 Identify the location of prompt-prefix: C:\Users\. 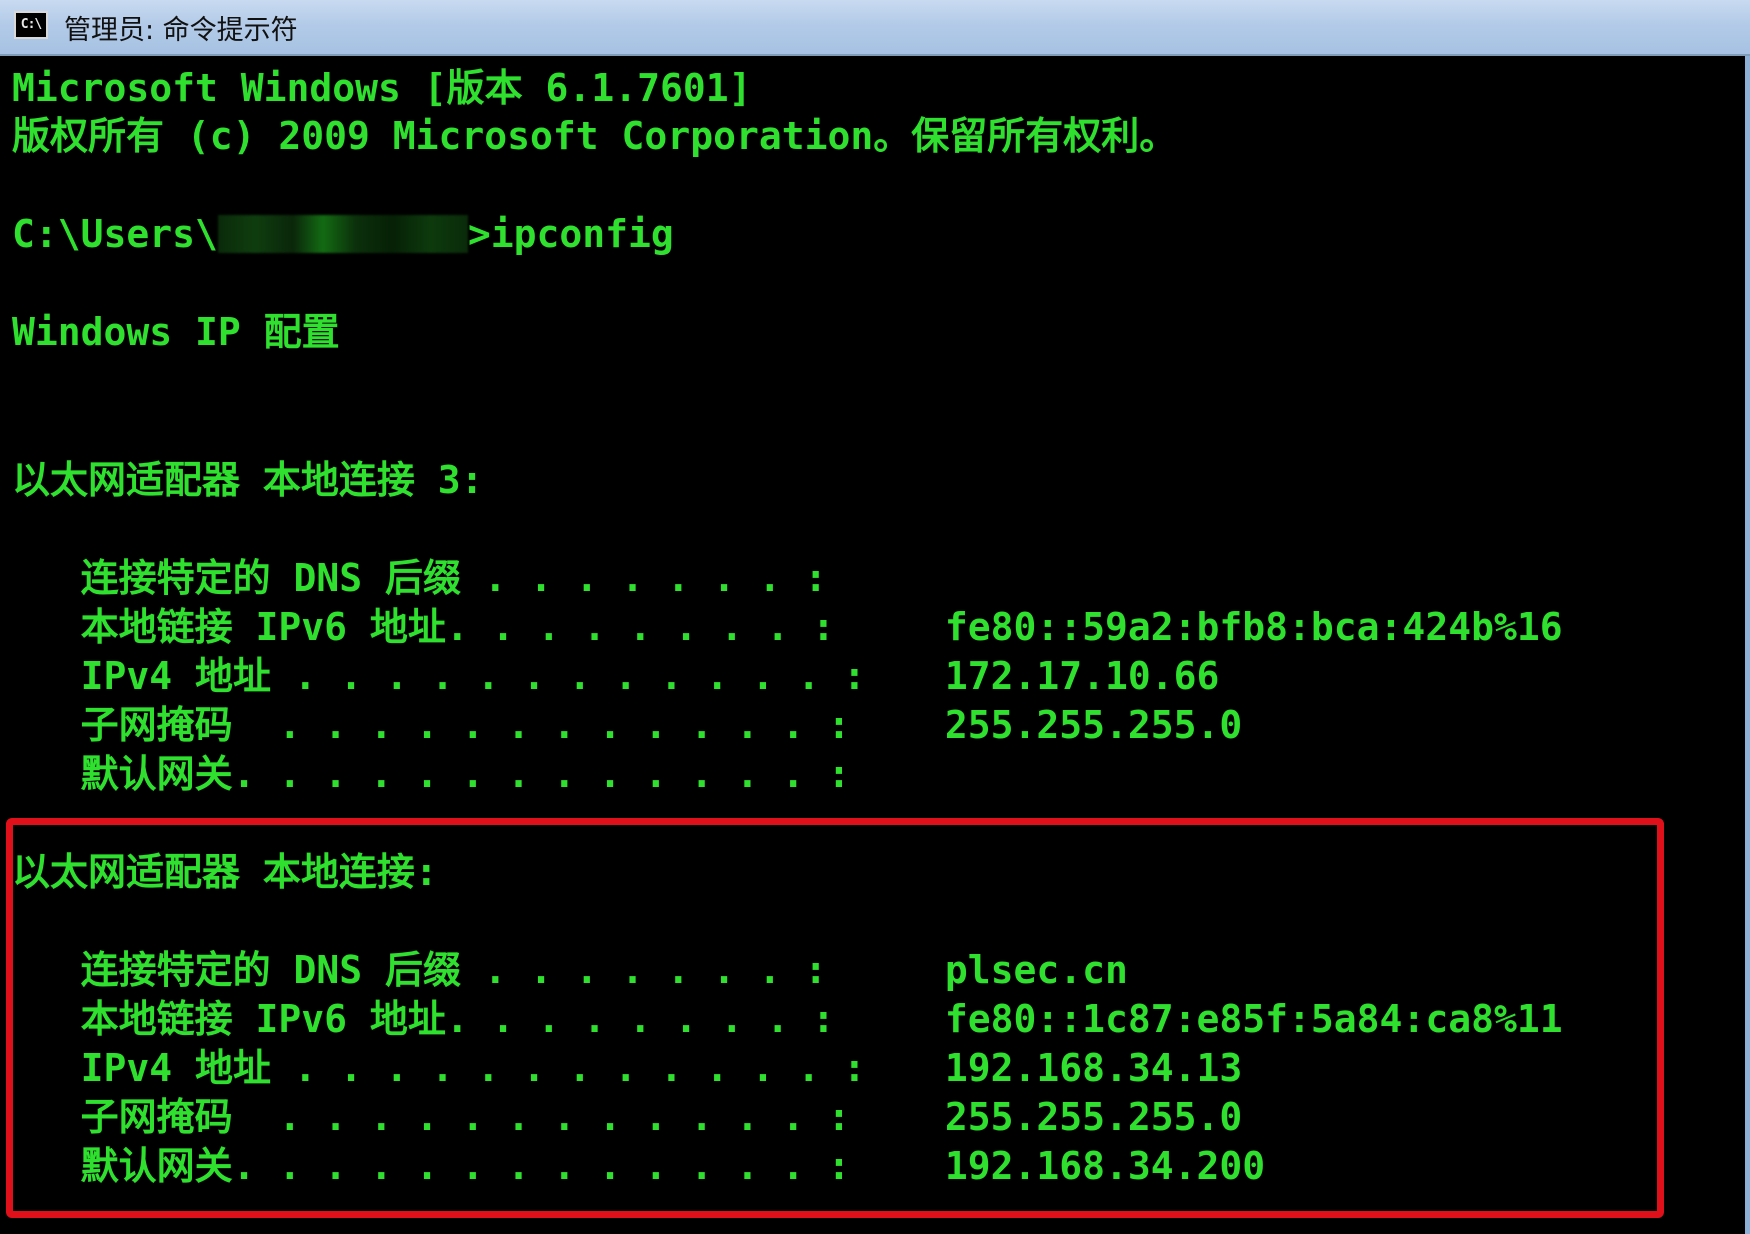
(115, 234).